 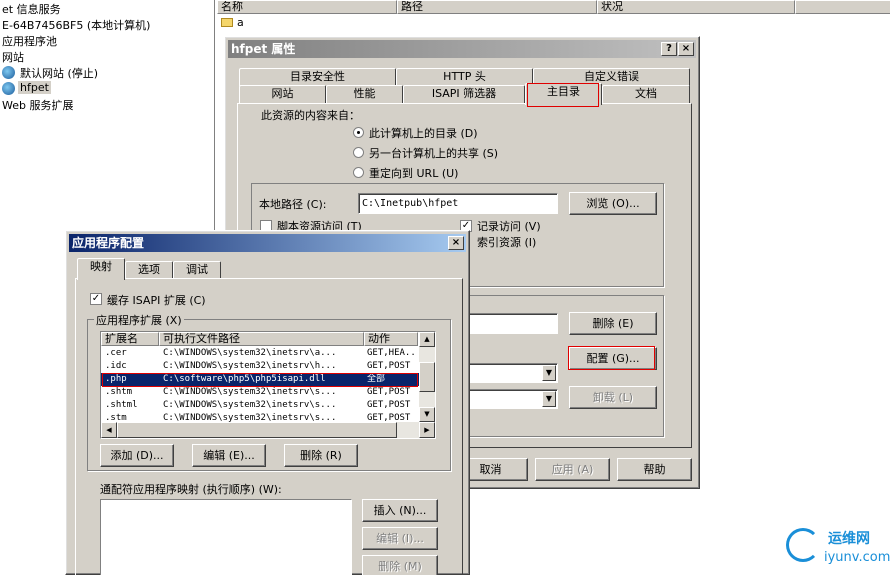 What do you see at coordinates (96, 299) in the screenshot?
I see `cache-isapi-checkbox: ✓` at bounding box center [96, 299].